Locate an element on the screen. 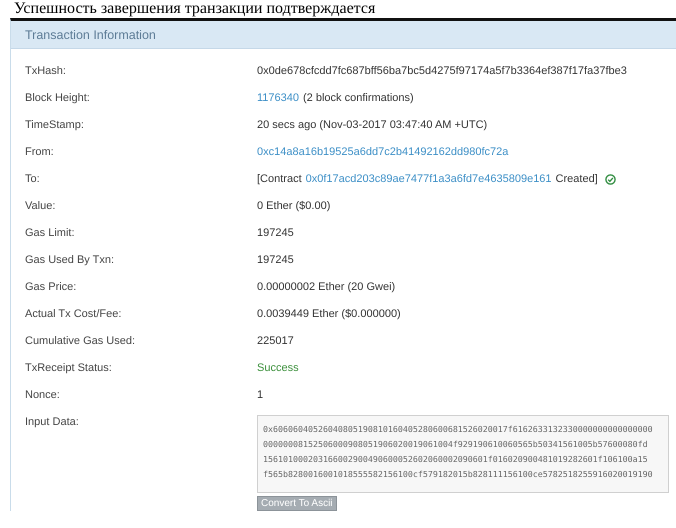 Image resolution: width=676 pixels, height=528 pixels. field-label: Actual Tx Cost/Fee: is located at coordinates (73, 314).